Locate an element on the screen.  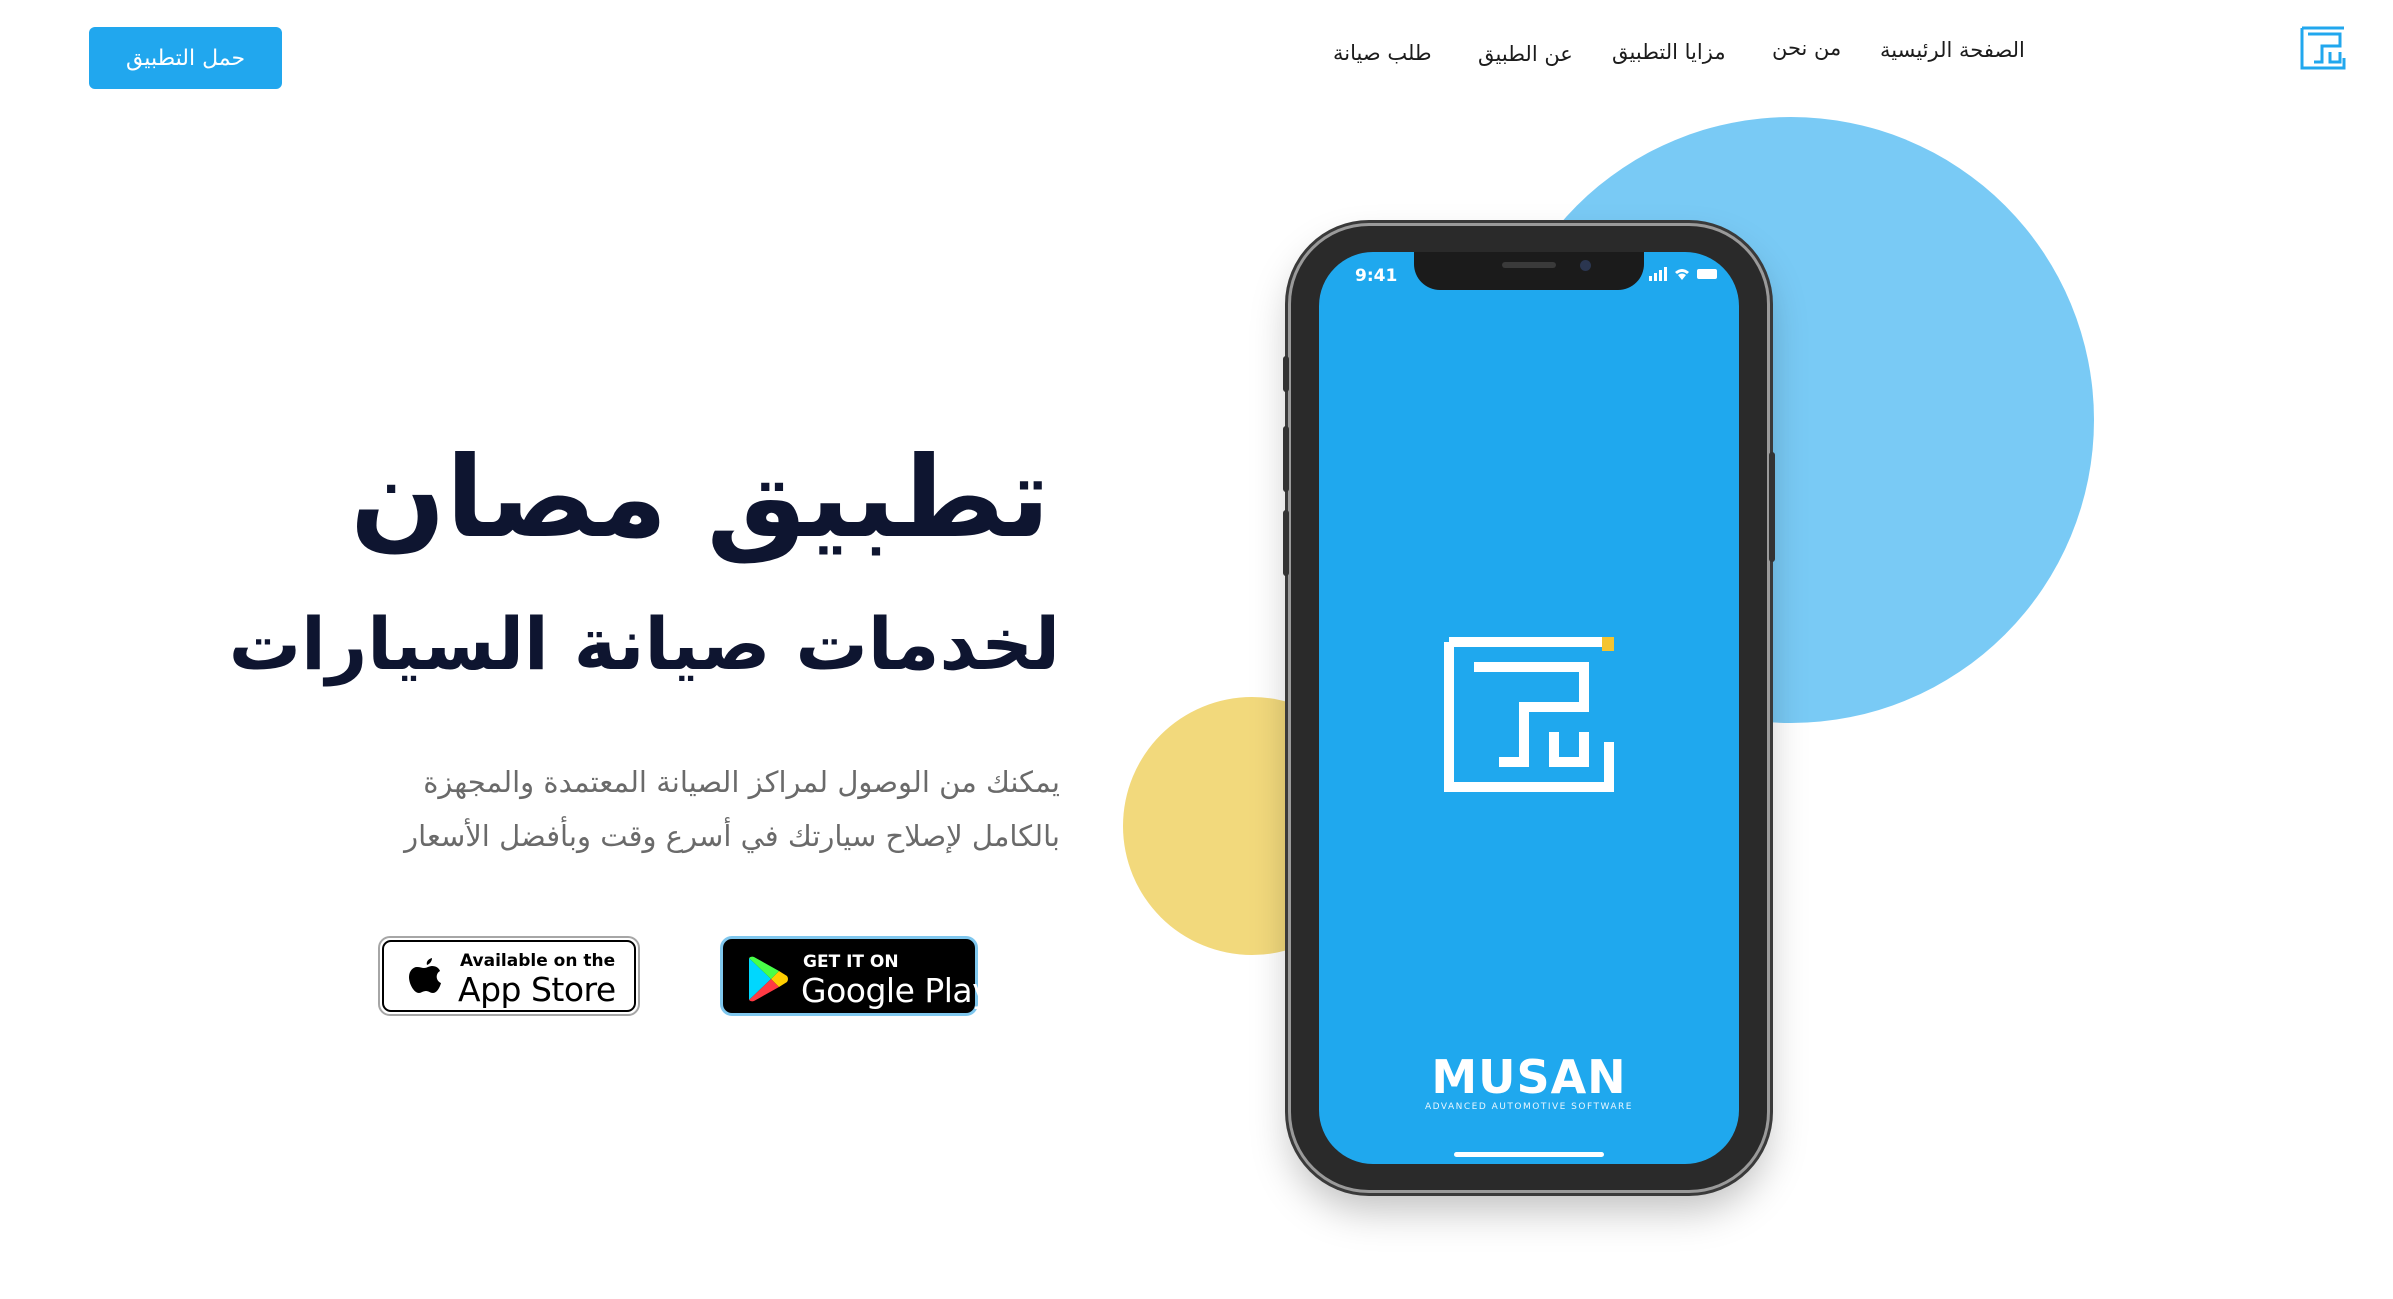
download-app-button: حمل التطبيق is located at coordinates (185, 58).